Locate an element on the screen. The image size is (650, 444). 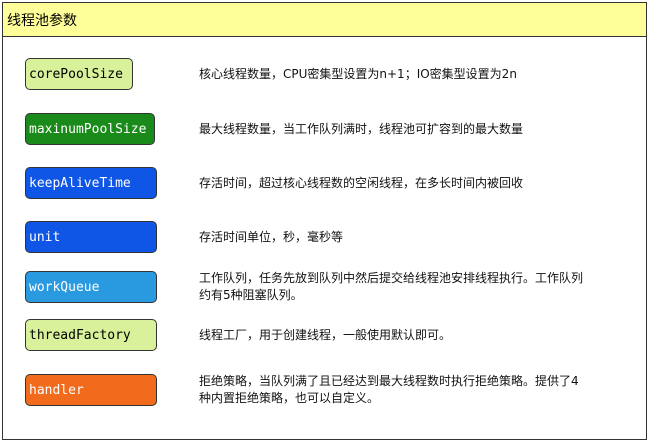
param-box: maxinumPoolSize is located at coordinates (90, 129).